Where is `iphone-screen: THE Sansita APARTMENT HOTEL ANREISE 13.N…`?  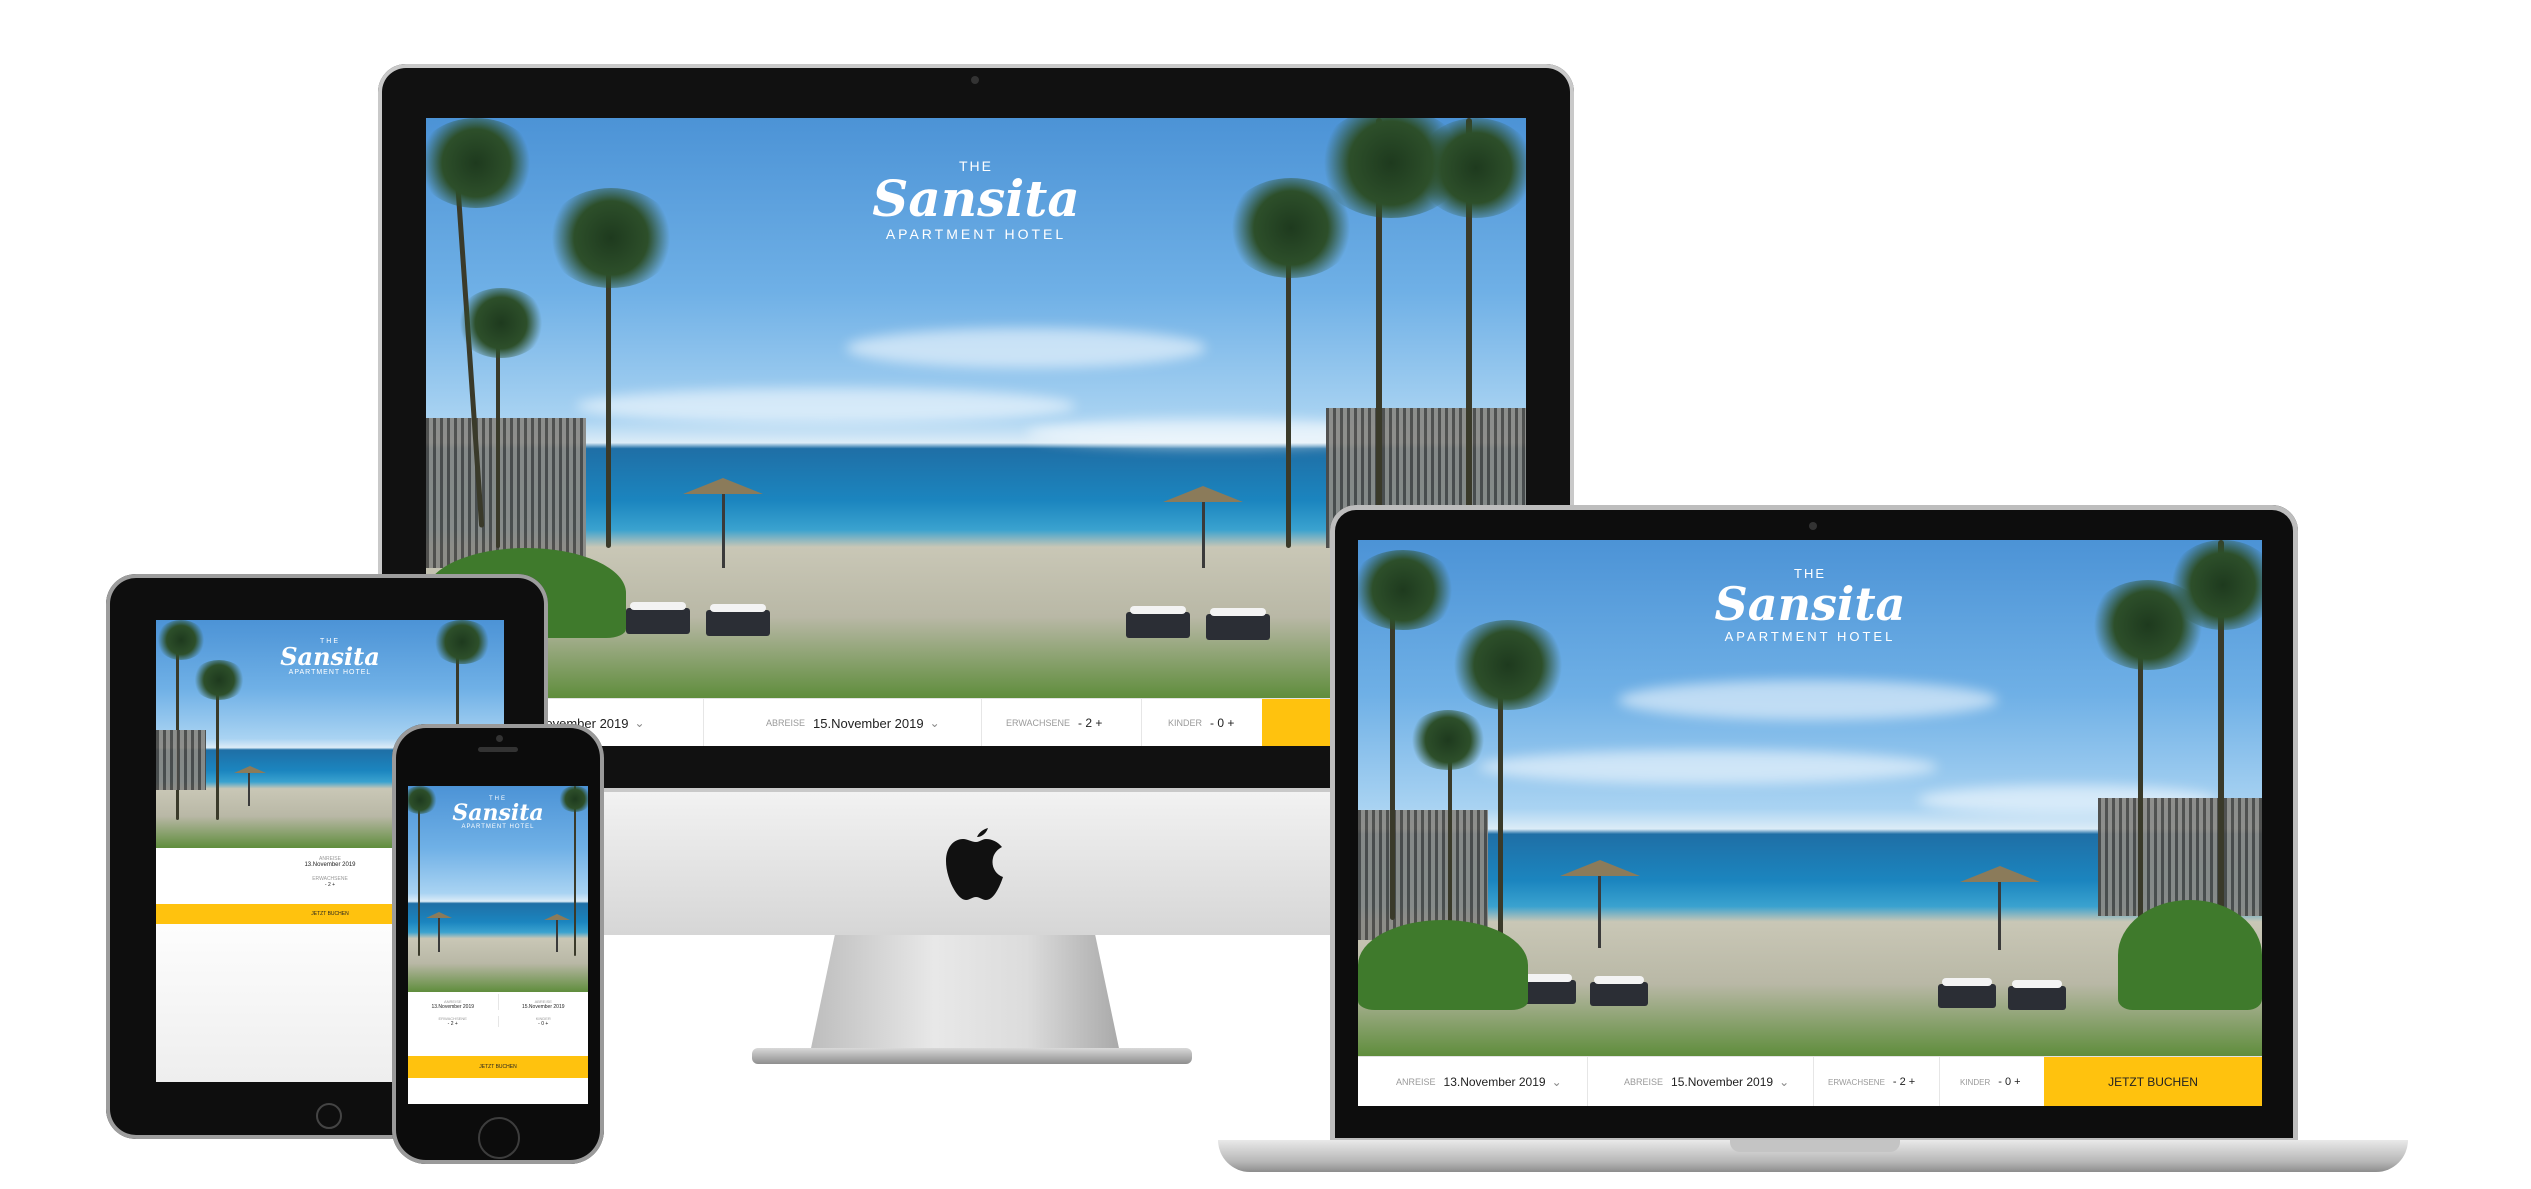 iphone-screen: THE Sansita APARTMENT HOTEL ANREISE 13.N… is located at coordinates (498, 945).